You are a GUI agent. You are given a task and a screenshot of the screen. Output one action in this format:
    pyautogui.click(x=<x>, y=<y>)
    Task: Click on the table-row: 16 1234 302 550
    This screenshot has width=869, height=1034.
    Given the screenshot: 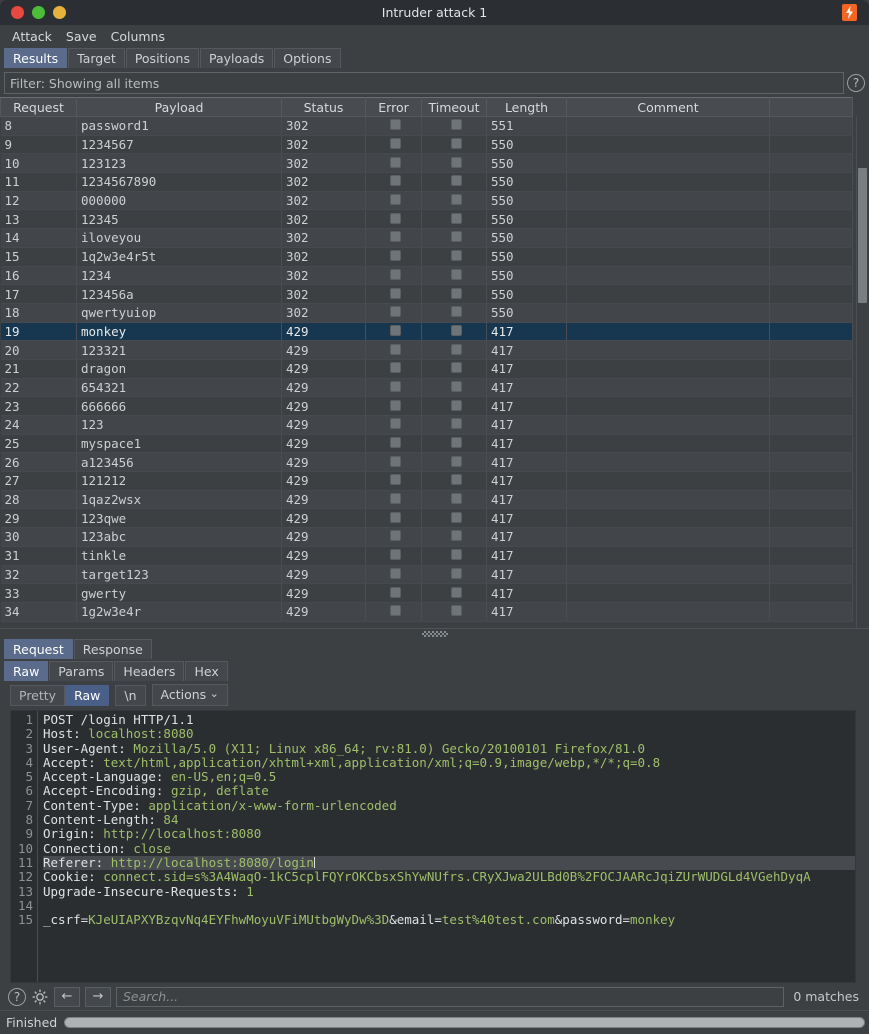 What is the action you would take?
    pyautogui.click(x=426, y=276)
    